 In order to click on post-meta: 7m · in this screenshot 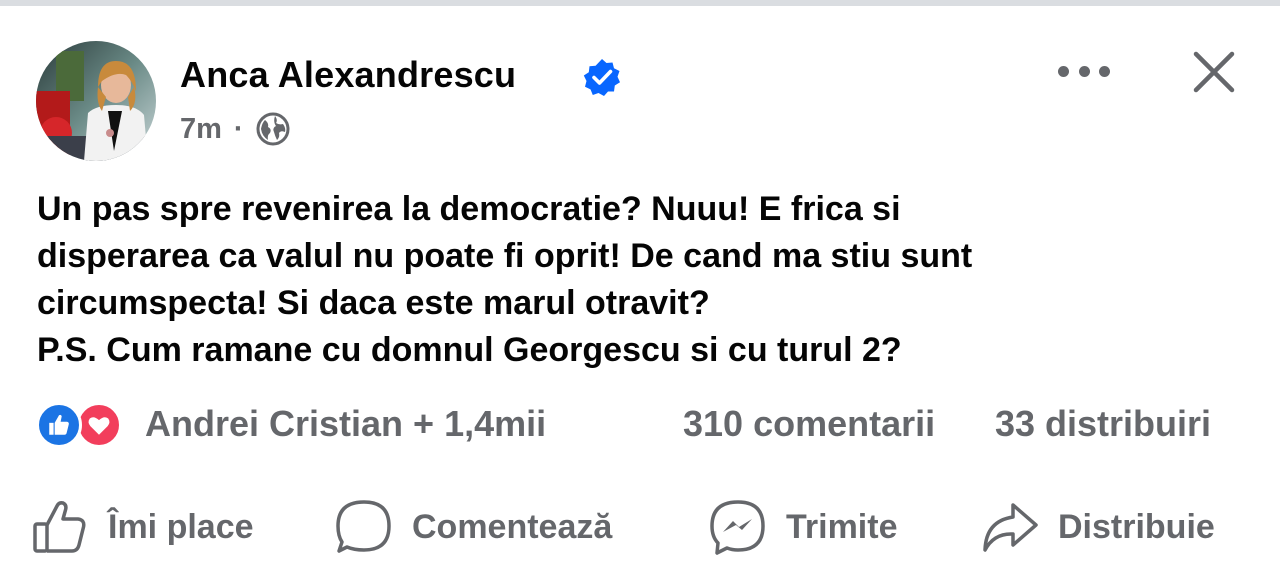, I will do `click(235, 129)`.